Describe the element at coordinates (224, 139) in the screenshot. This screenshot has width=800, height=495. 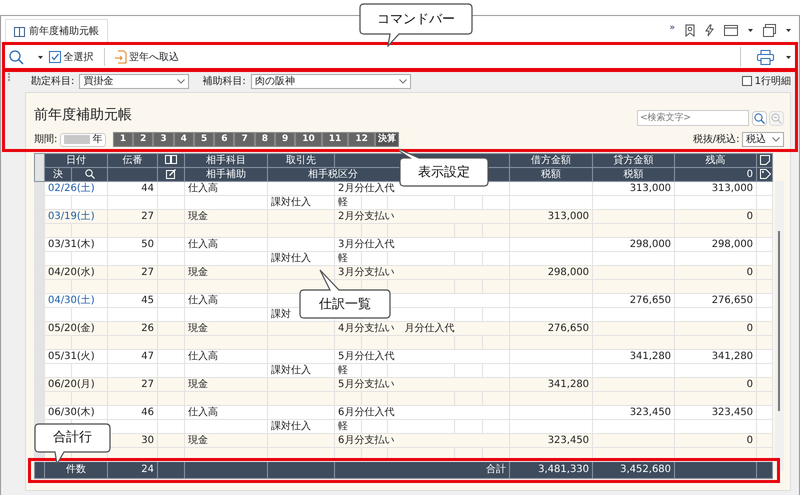
I see `period-button: 6` at that location.